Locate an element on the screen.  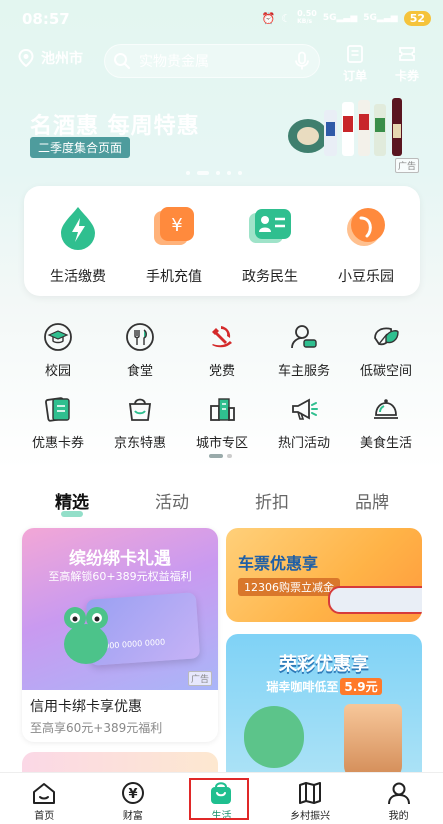
city-buildings-icon is located at coordinates (222, 409).